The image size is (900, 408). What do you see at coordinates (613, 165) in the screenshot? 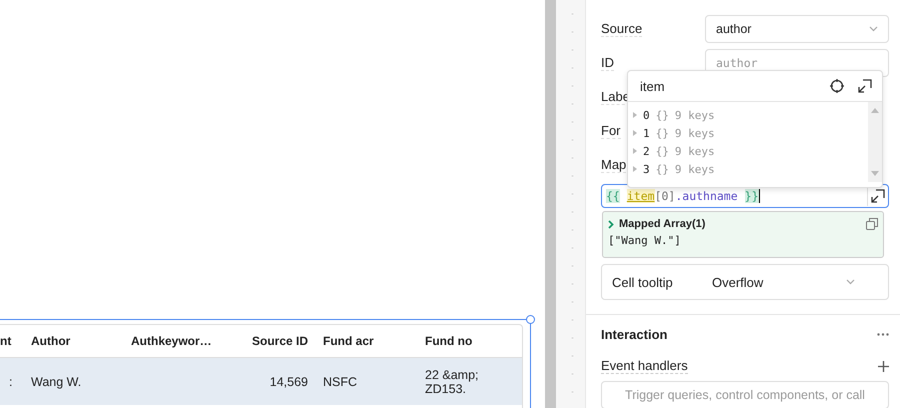
I see `field-label: Map` at bounding box center [613, 165].